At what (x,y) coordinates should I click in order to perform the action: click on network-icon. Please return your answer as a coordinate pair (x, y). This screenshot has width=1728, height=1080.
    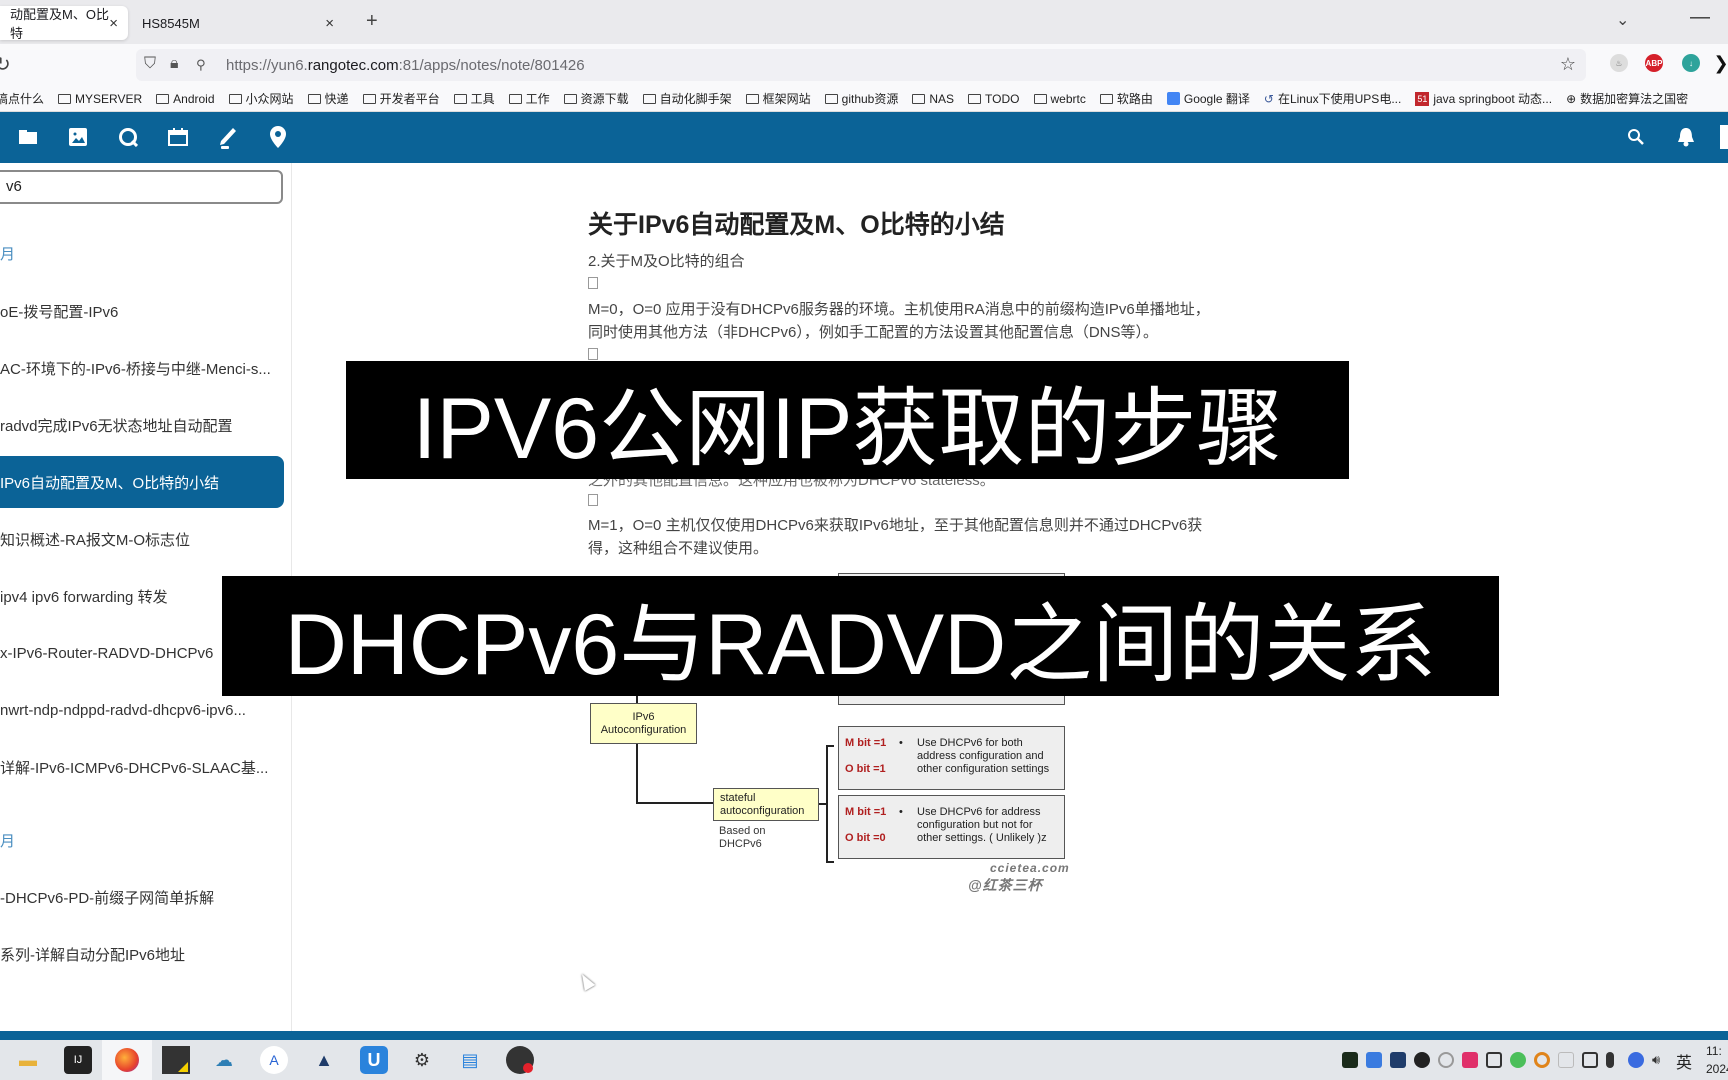
    Looking at the image, I should click on (1590, 1060).